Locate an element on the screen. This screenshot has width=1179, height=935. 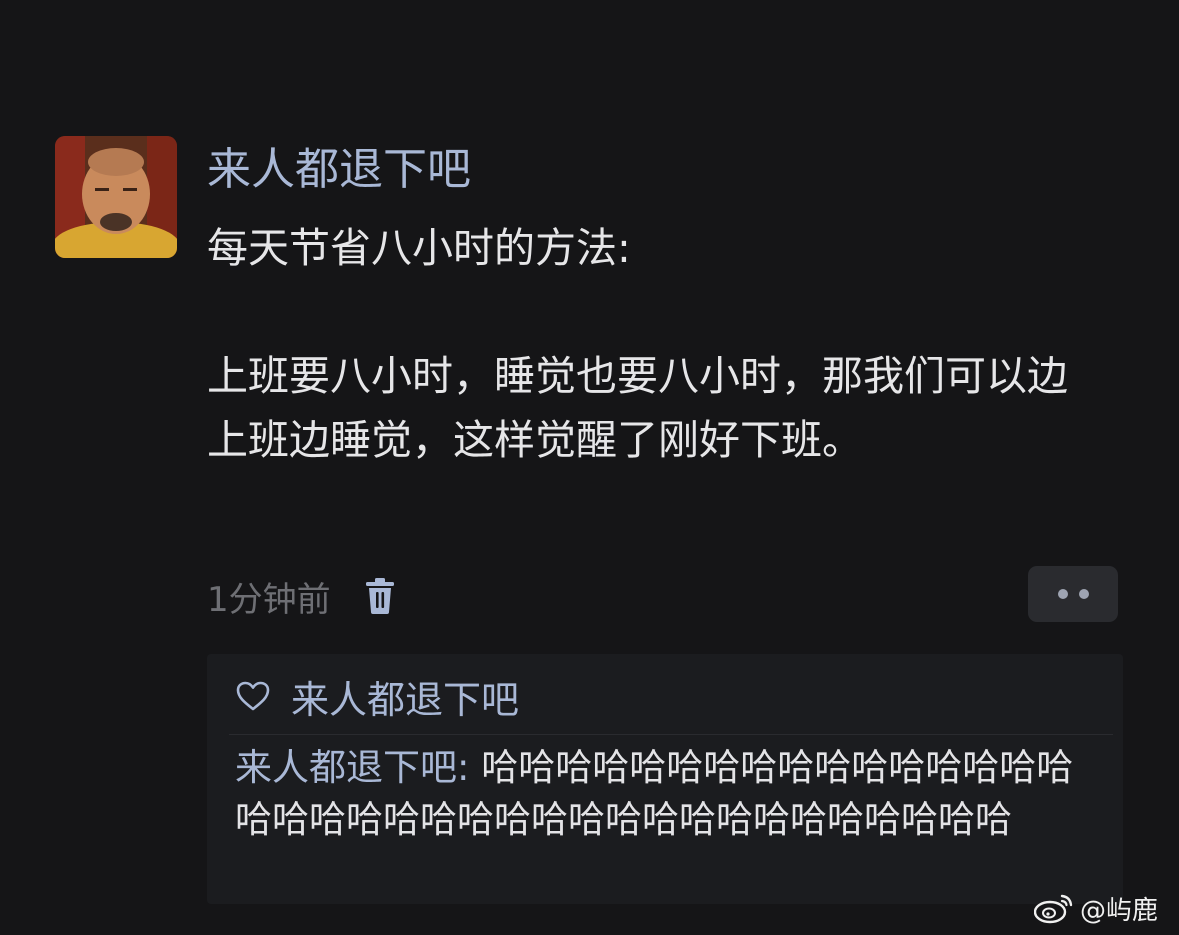
weibo-logo-icon is located at coordinates (1053, 909).